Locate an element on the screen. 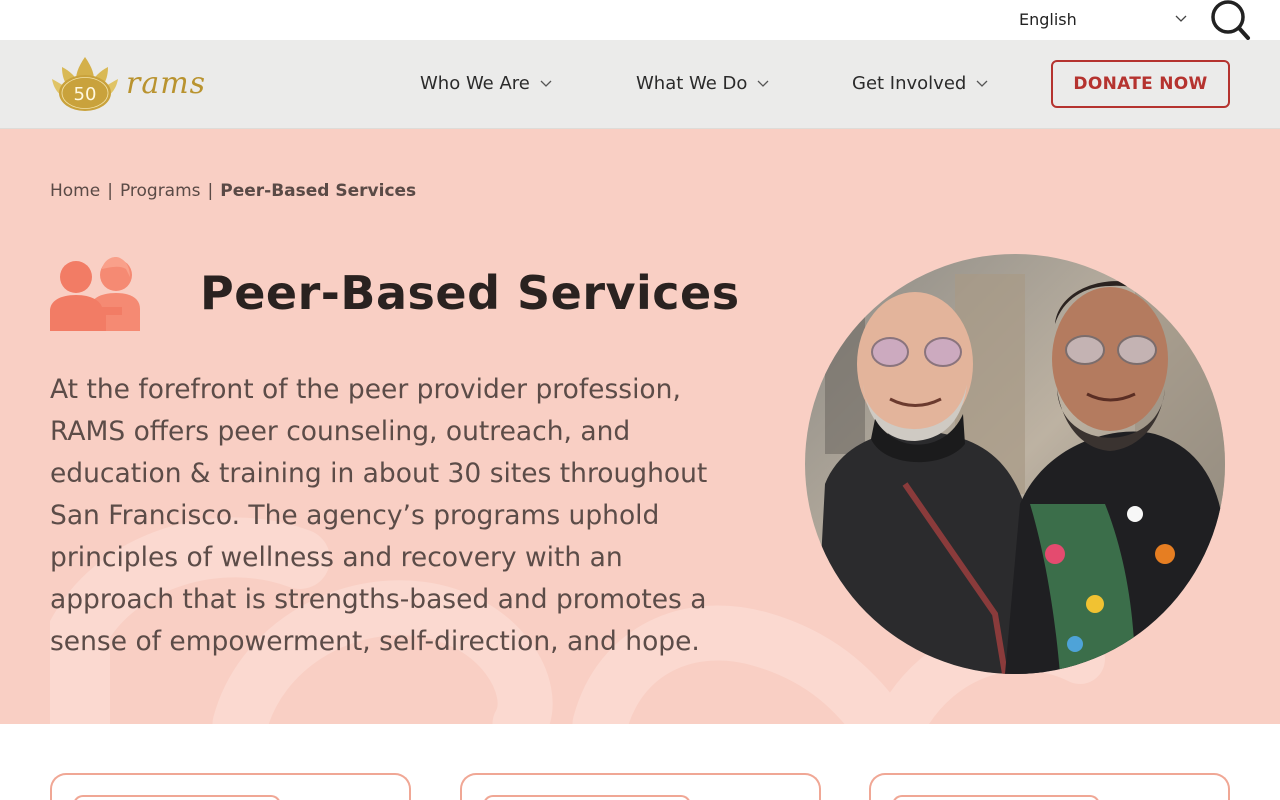  anniversary-lotus-icon: 50 is located at coordinates (85, 84).